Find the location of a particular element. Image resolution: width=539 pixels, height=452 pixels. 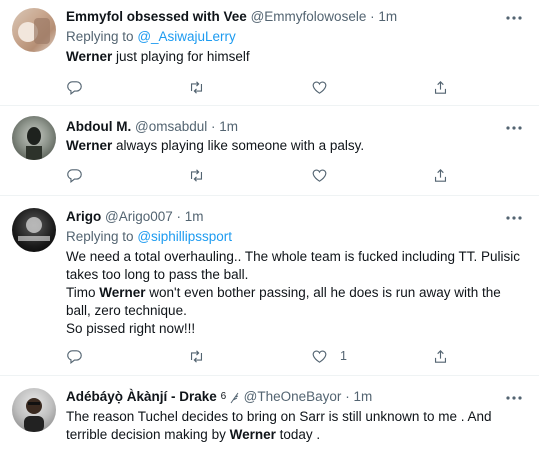

like-button: 1 is located at coordinates (329, 356).